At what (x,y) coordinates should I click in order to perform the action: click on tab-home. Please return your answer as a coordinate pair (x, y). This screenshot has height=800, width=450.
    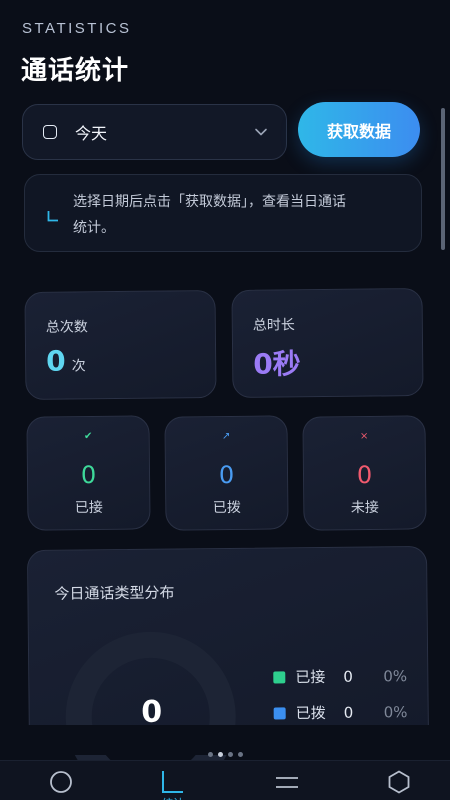
    Looking at the image, I should click on (61, 780).